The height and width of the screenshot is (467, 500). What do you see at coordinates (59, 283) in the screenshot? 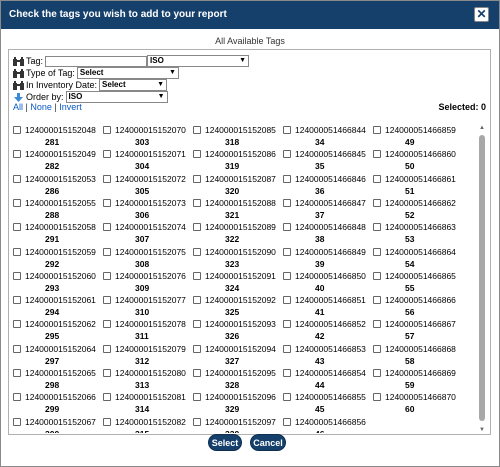
I see `tag-item: 124000015152060 293` at bounding box center [59, 283].